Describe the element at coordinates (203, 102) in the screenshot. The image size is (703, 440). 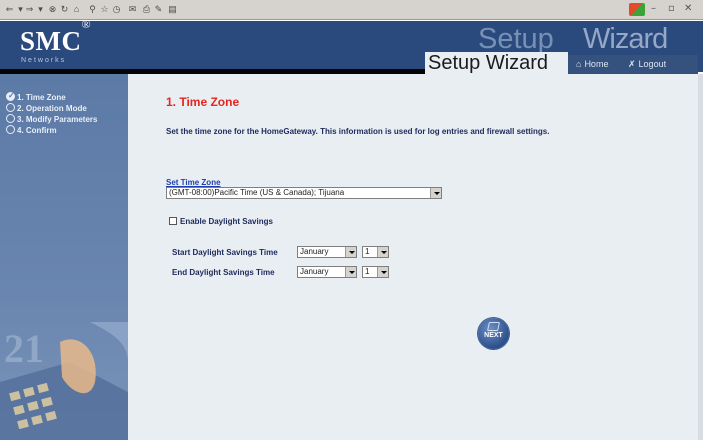
I see `page-title: 1. Time Zone` at that location.